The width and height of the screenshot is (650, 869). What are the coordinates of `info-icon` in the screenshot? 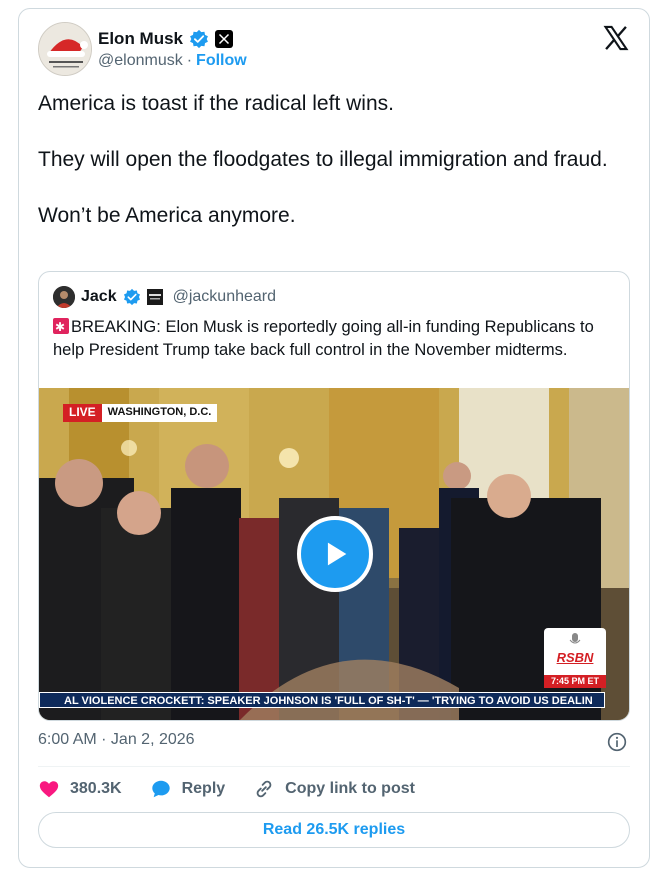 It's located at (617, 742).